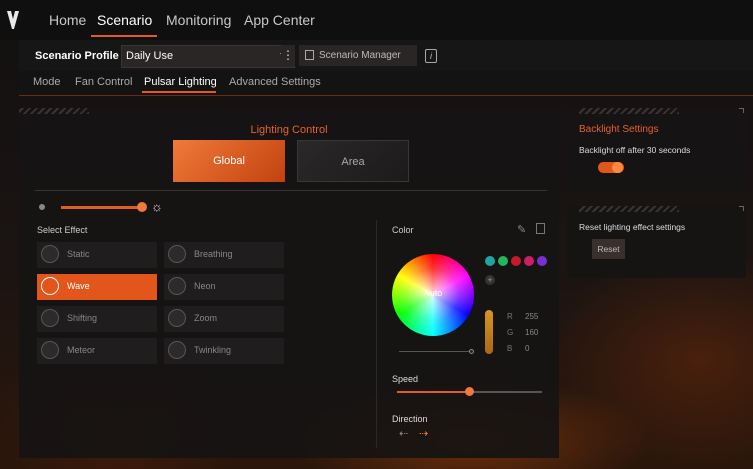  What do you see at coordinates (632, 227) in the screenshot?
I see `reset-lighting-label: Reset lighting effect settings` at bounding box center [632, 227].